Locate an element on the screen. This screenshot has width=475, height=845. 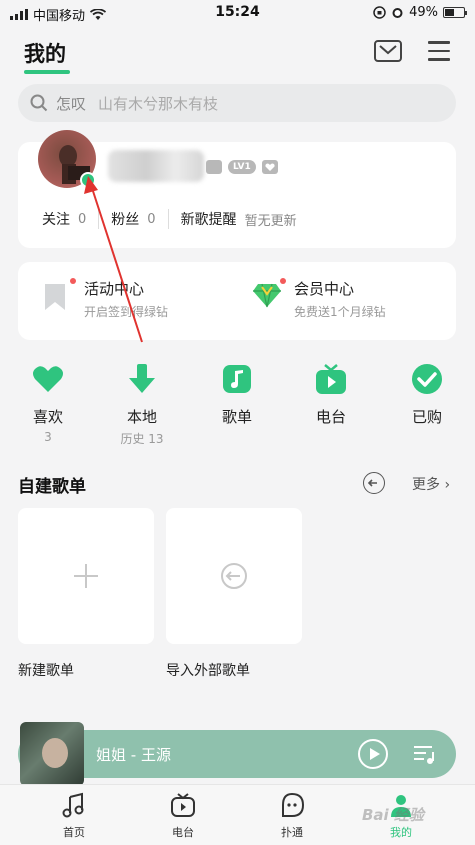
import-playlist-tile is located at coordinates (234, 576).